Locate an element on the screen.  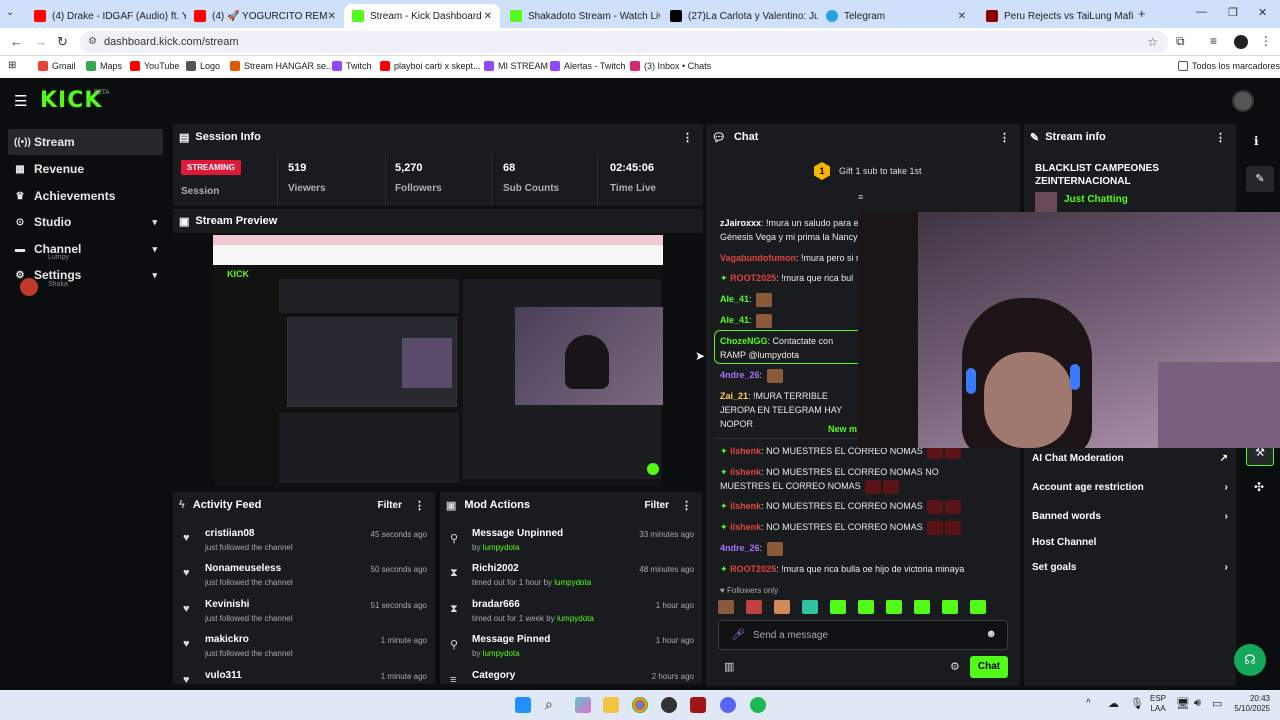
mod-action-name: bradar666 is located at coordinates (496, 604).